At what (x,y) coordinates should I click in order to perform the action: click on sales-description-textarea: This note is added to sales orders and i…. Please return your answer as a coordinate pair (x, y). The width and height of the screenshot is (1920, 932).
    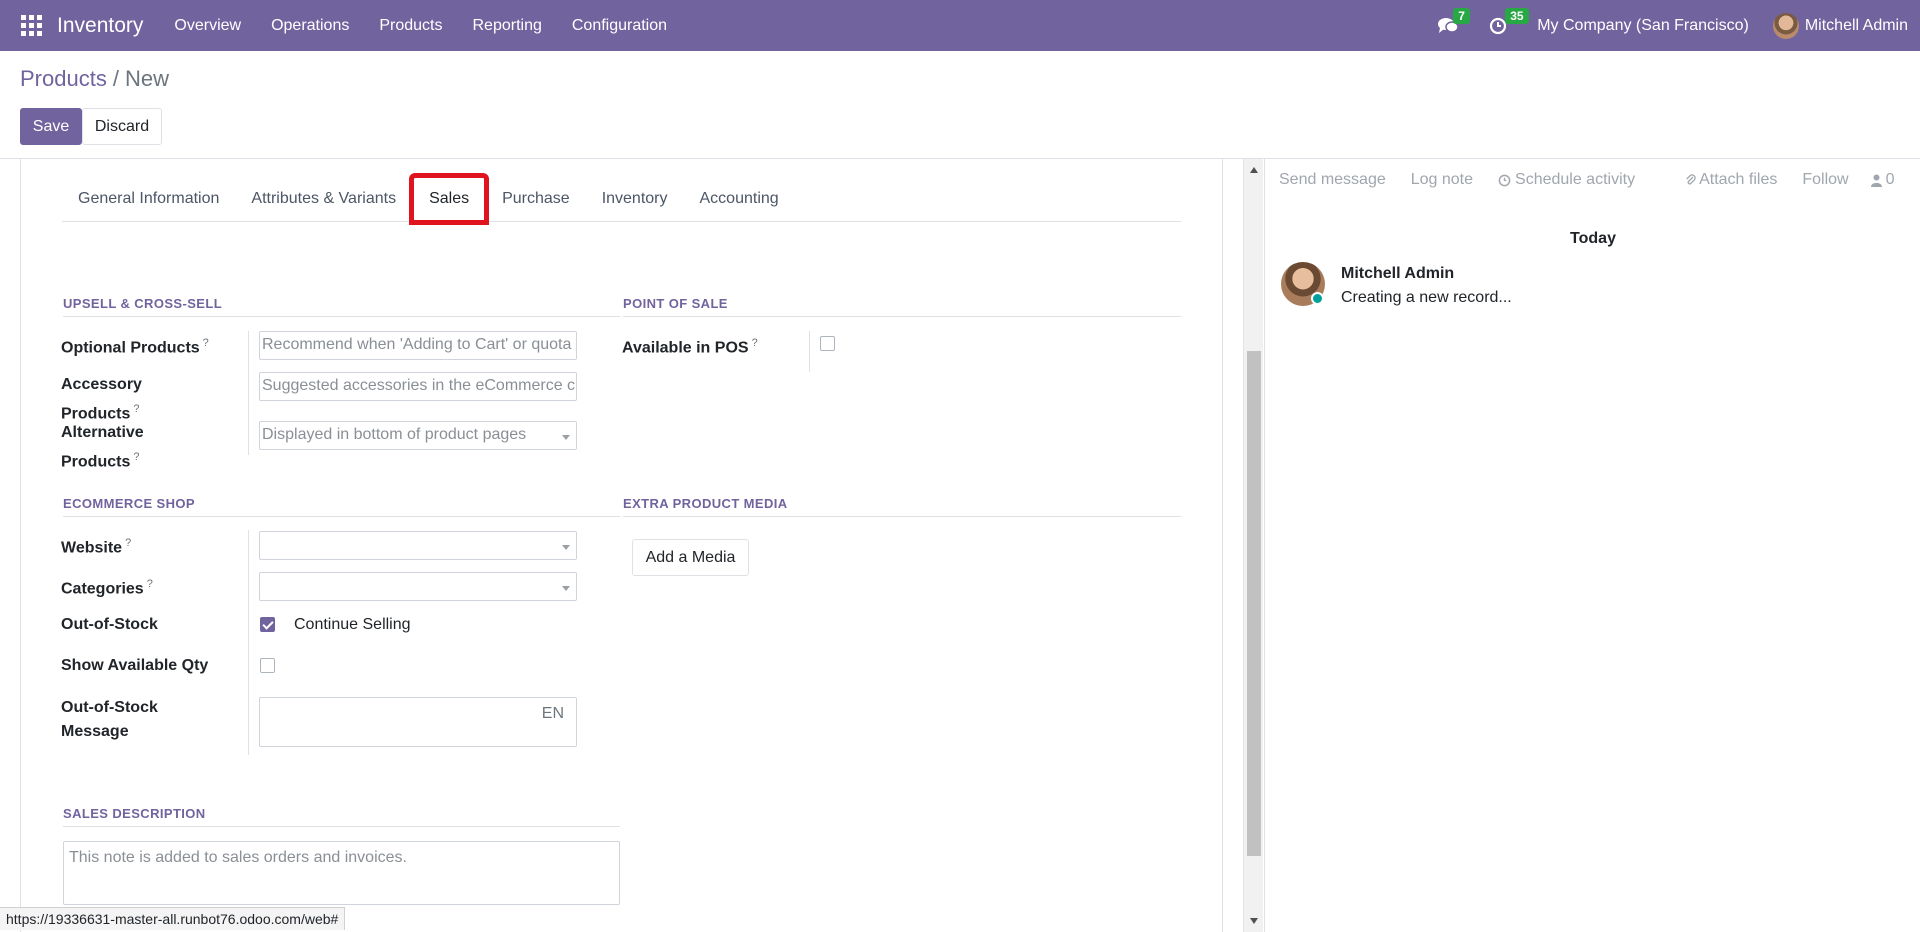
    Looking at the image, I should click on (341, 873).